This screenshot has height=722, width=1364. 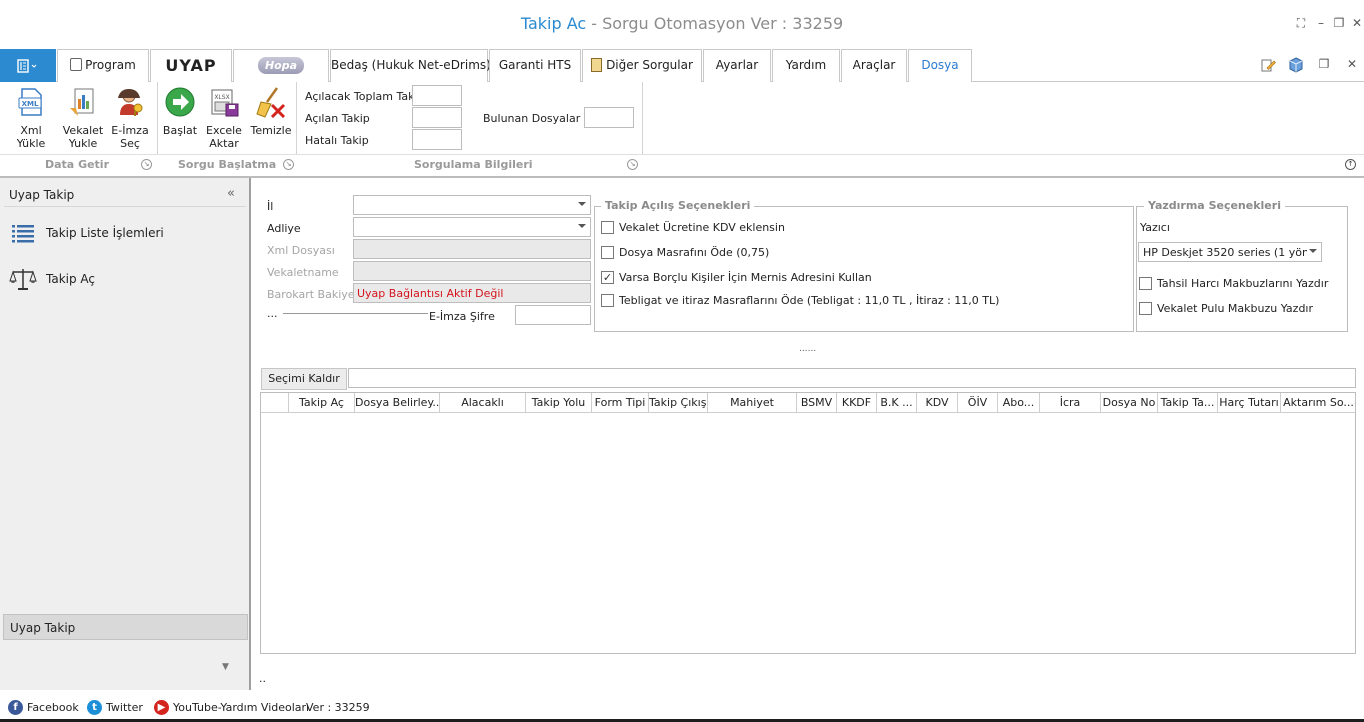 What do you see at coordinates (472, 227) in the screenshot?
I see `adliye-select` at bounding box center [472, 227].